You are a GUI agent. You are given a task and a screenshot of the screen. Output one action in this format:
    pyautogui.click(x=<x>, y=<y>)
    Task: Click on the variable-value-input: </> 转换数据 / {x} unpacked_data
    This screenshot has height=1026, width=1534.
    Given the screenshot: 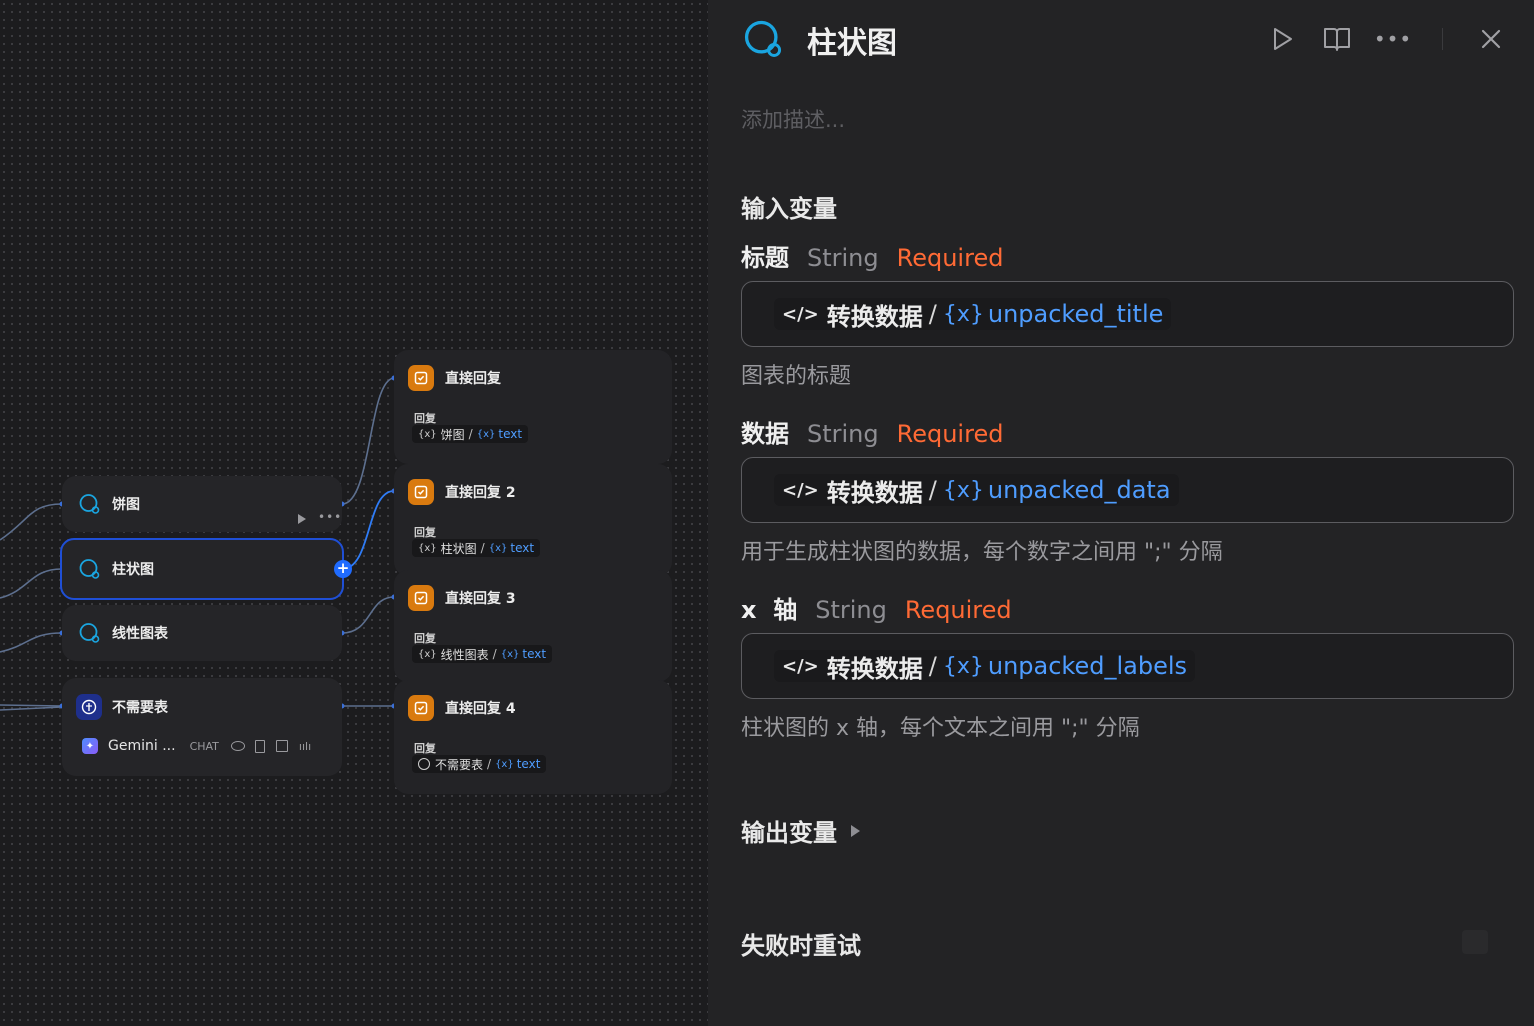 What is the action you would take?
    pyautogui.click(x=1127, y=490)
    